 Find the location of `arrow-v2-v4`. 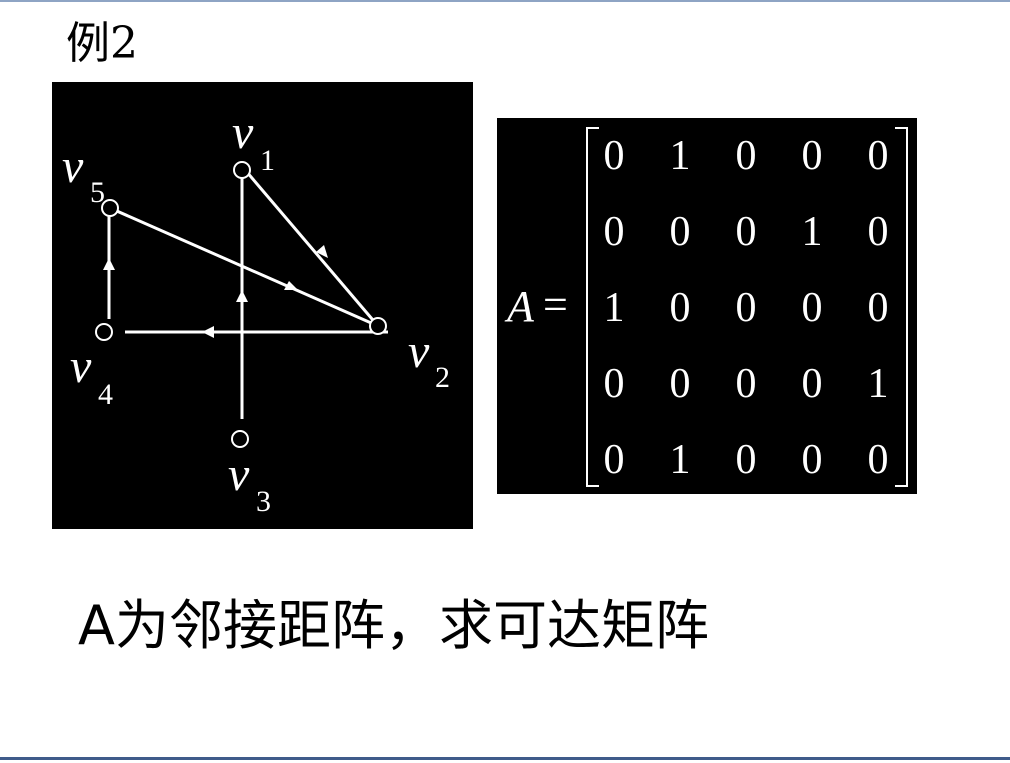

arrow-v2-v4 is located at coordinates (208, 332).